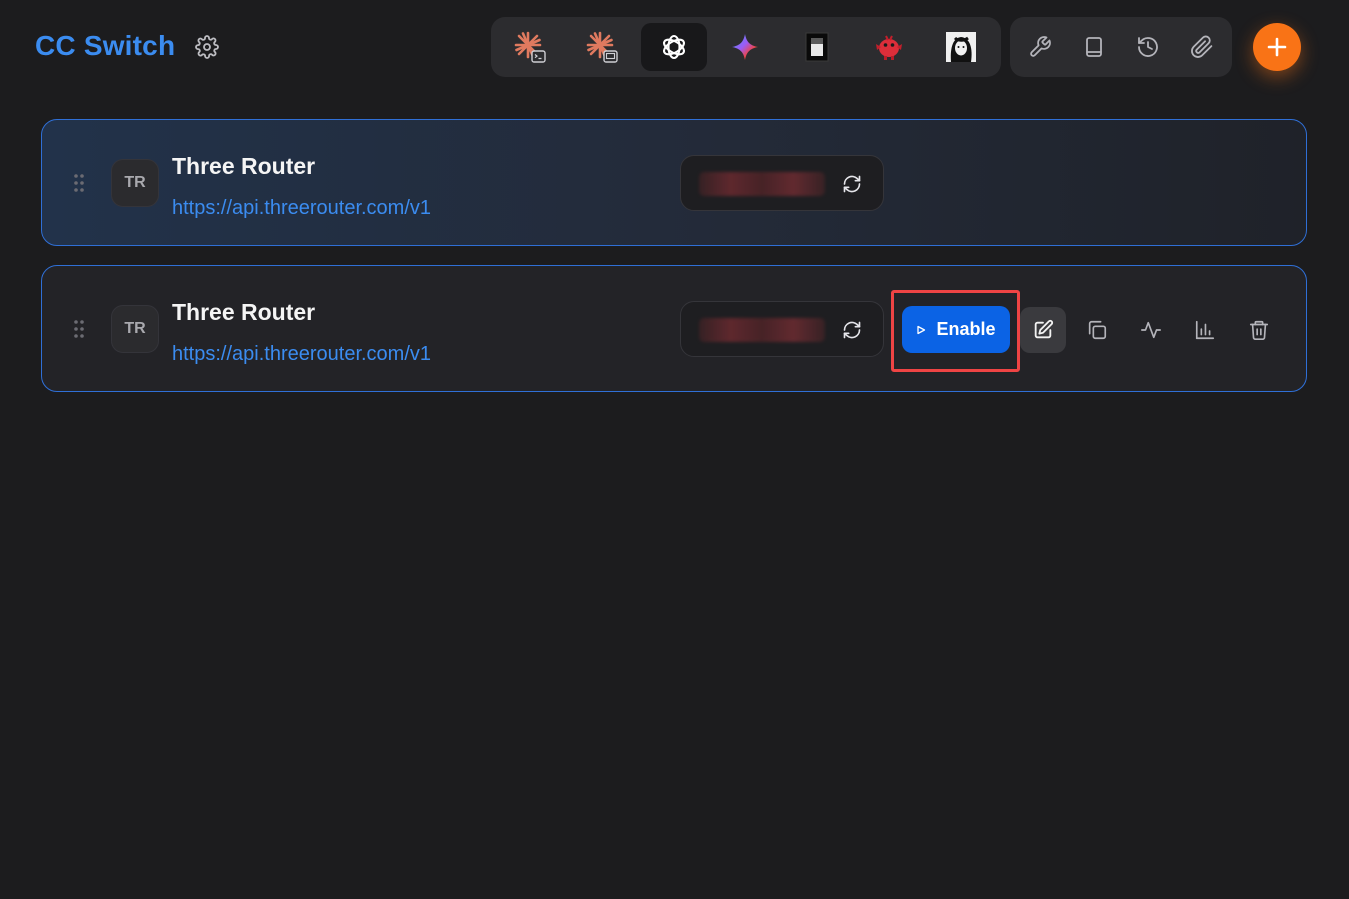  What do you see at coordinates (966, 329) in the screenshot?
I see `enable-label: Enable` at bounding box center [966, 329].